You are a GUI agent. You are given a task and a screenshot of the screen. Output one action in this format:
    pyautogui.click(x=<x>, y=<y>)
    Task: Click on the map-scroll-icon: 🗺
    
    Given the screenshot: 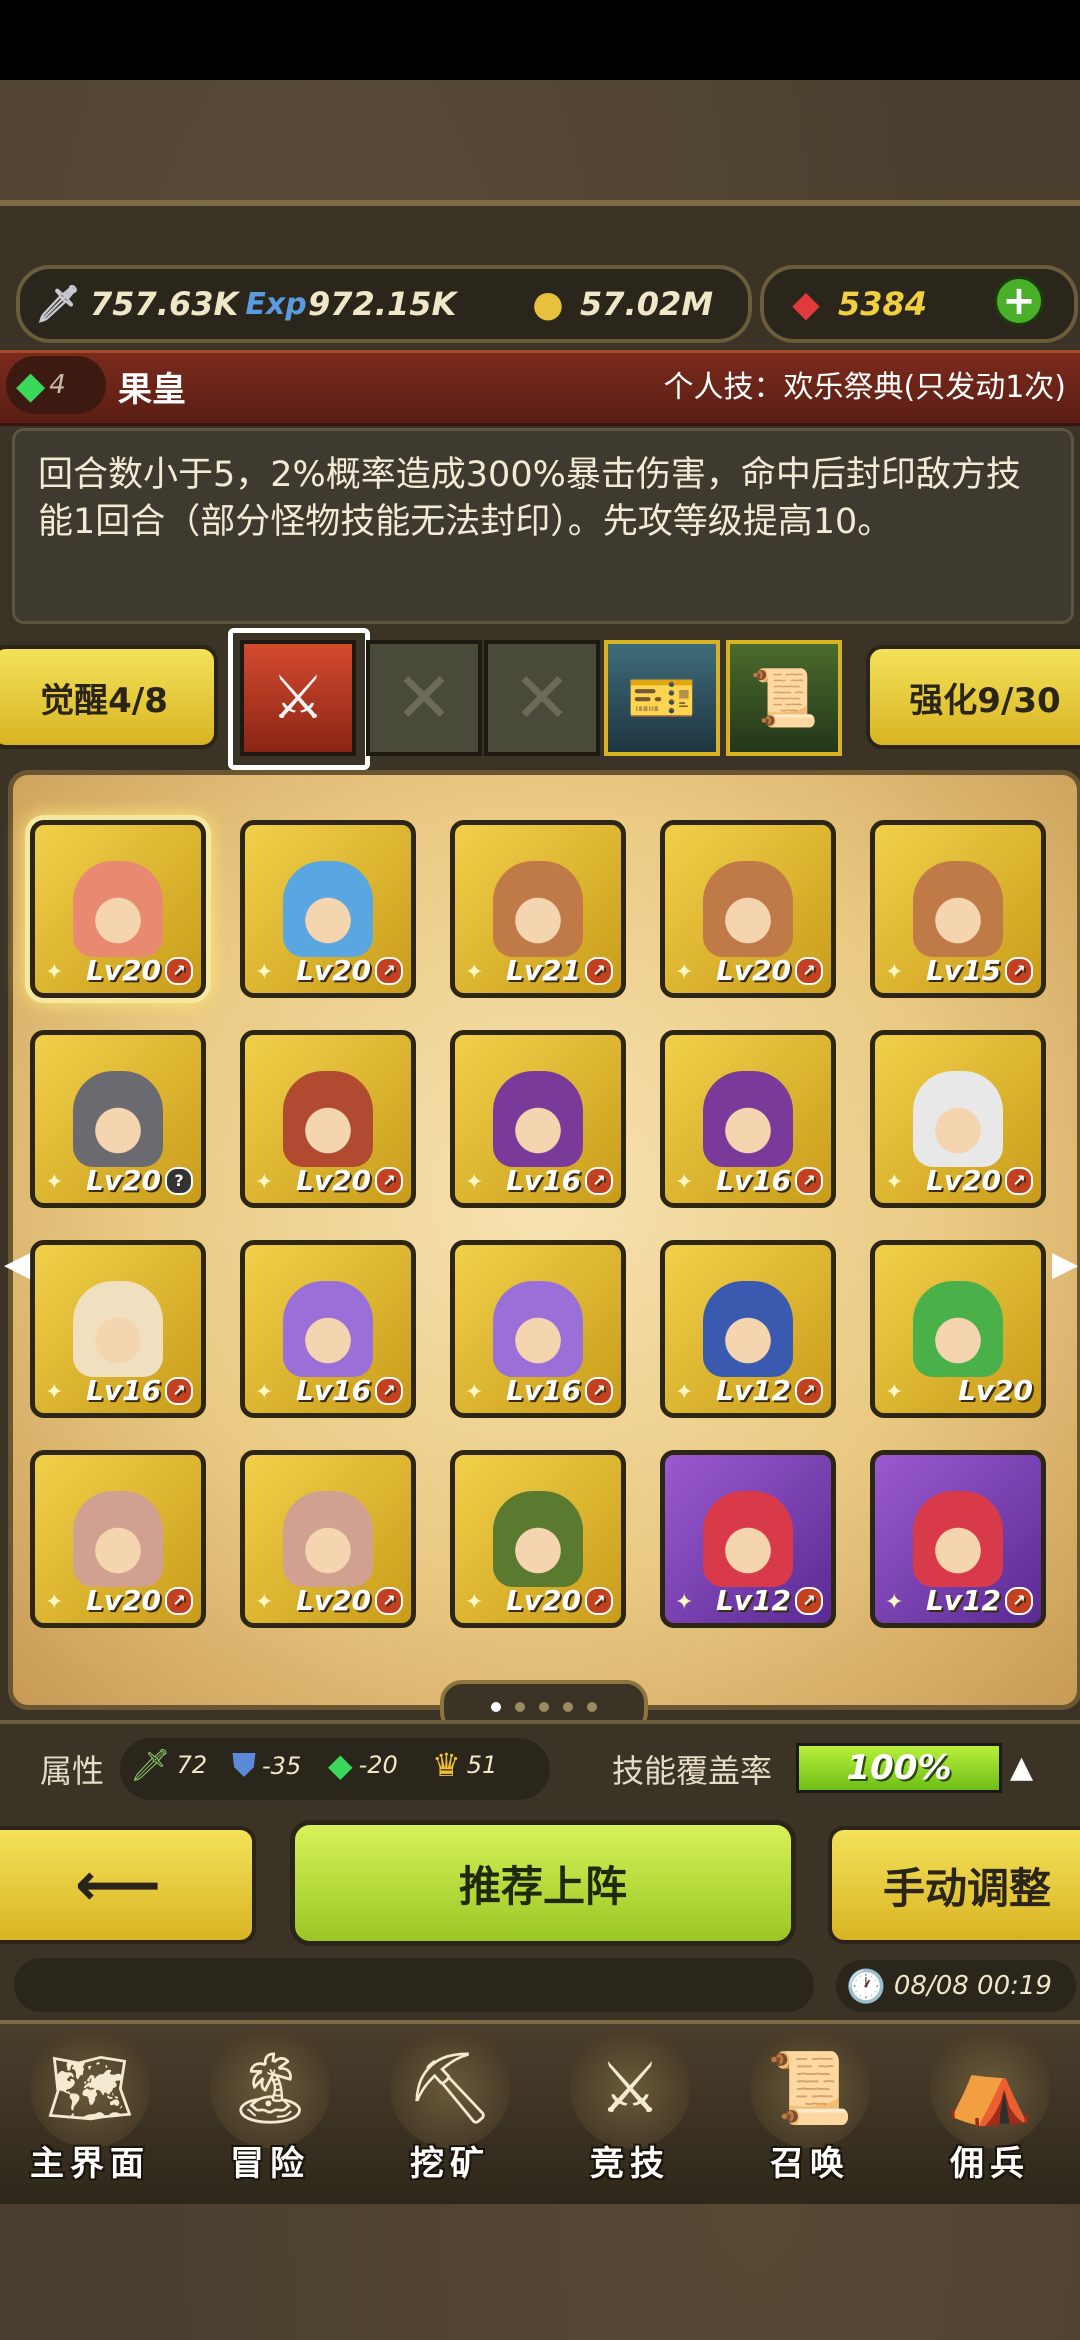 What is the action you would take?
    pyautogui.click(x=90, y=2088)
    